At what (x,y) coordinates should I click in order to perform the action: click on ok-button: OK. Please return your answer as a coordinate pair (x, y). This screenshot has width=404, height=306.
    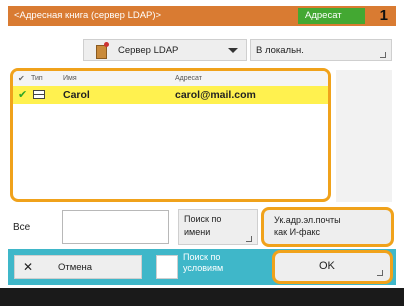
    Looking at the image, I should click on (332, 267).